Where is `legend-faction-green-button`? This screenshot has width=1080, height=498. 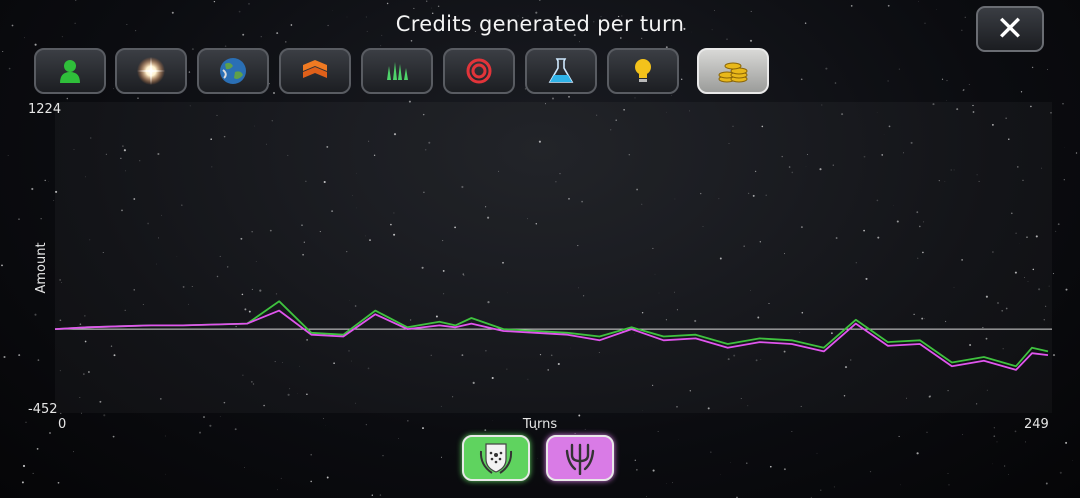 legend-faction-green-button is located at coordinates (496, 458).